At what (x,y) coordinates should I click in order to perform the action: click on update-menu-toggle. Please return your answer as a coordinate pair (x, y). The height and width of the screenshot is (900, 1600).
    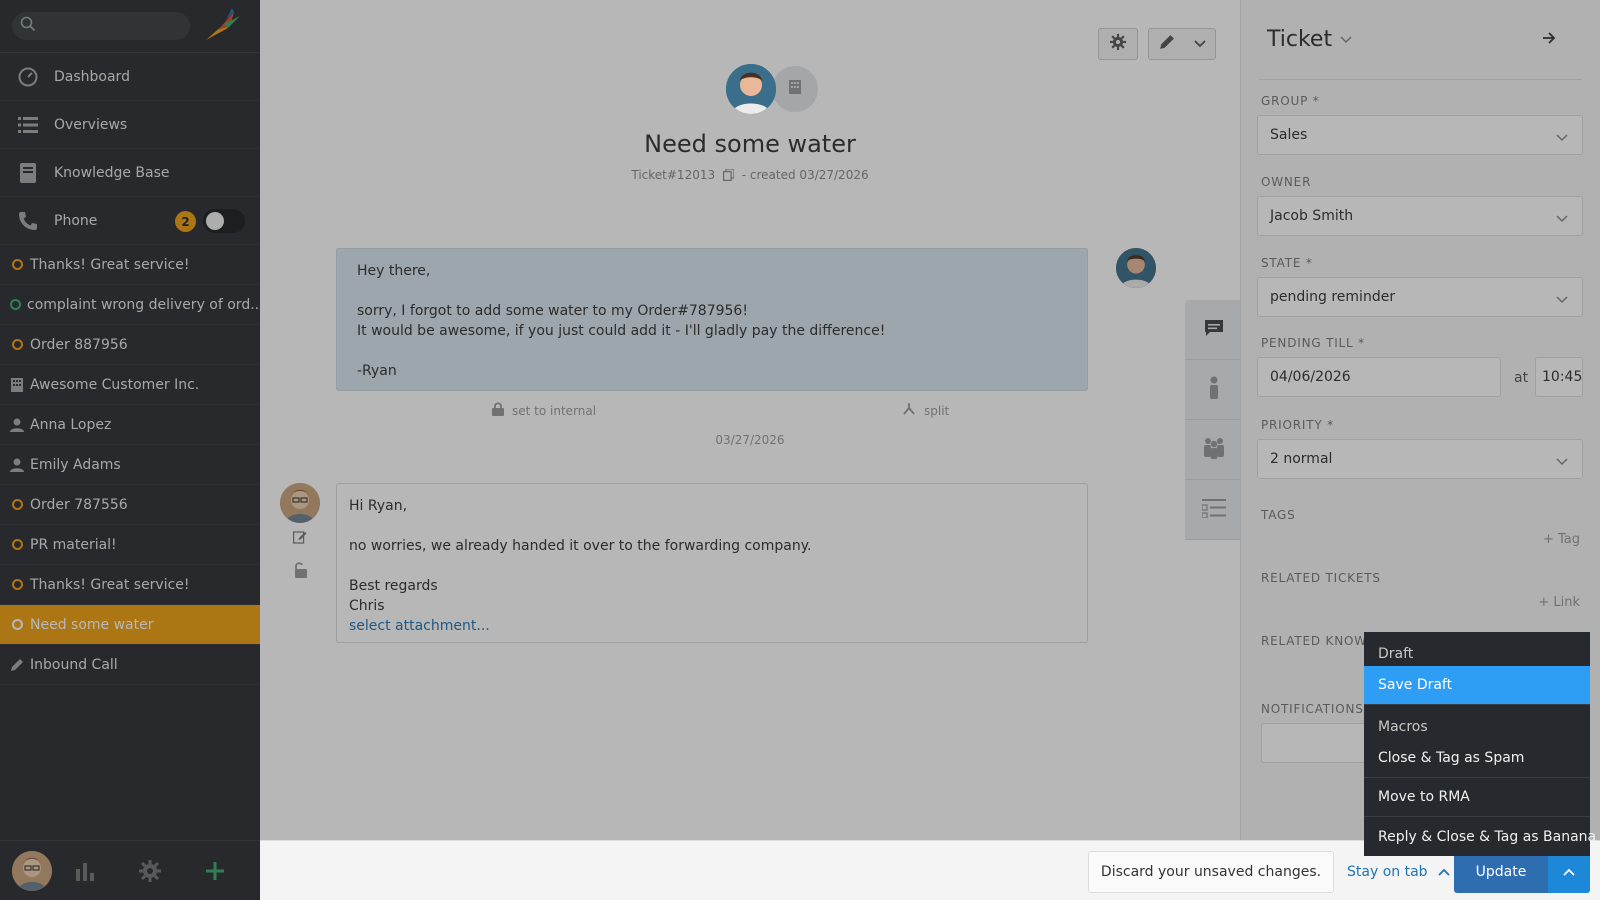
    Looking at the image, I should click on (1569, 872).